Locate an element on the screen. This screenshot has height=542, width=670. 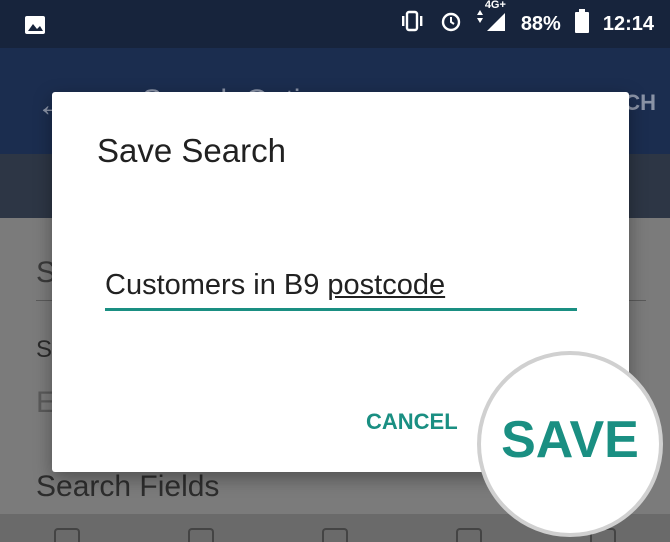
status-bar: 4G+ 88% 12:14 is located at coordinates (335, 24).